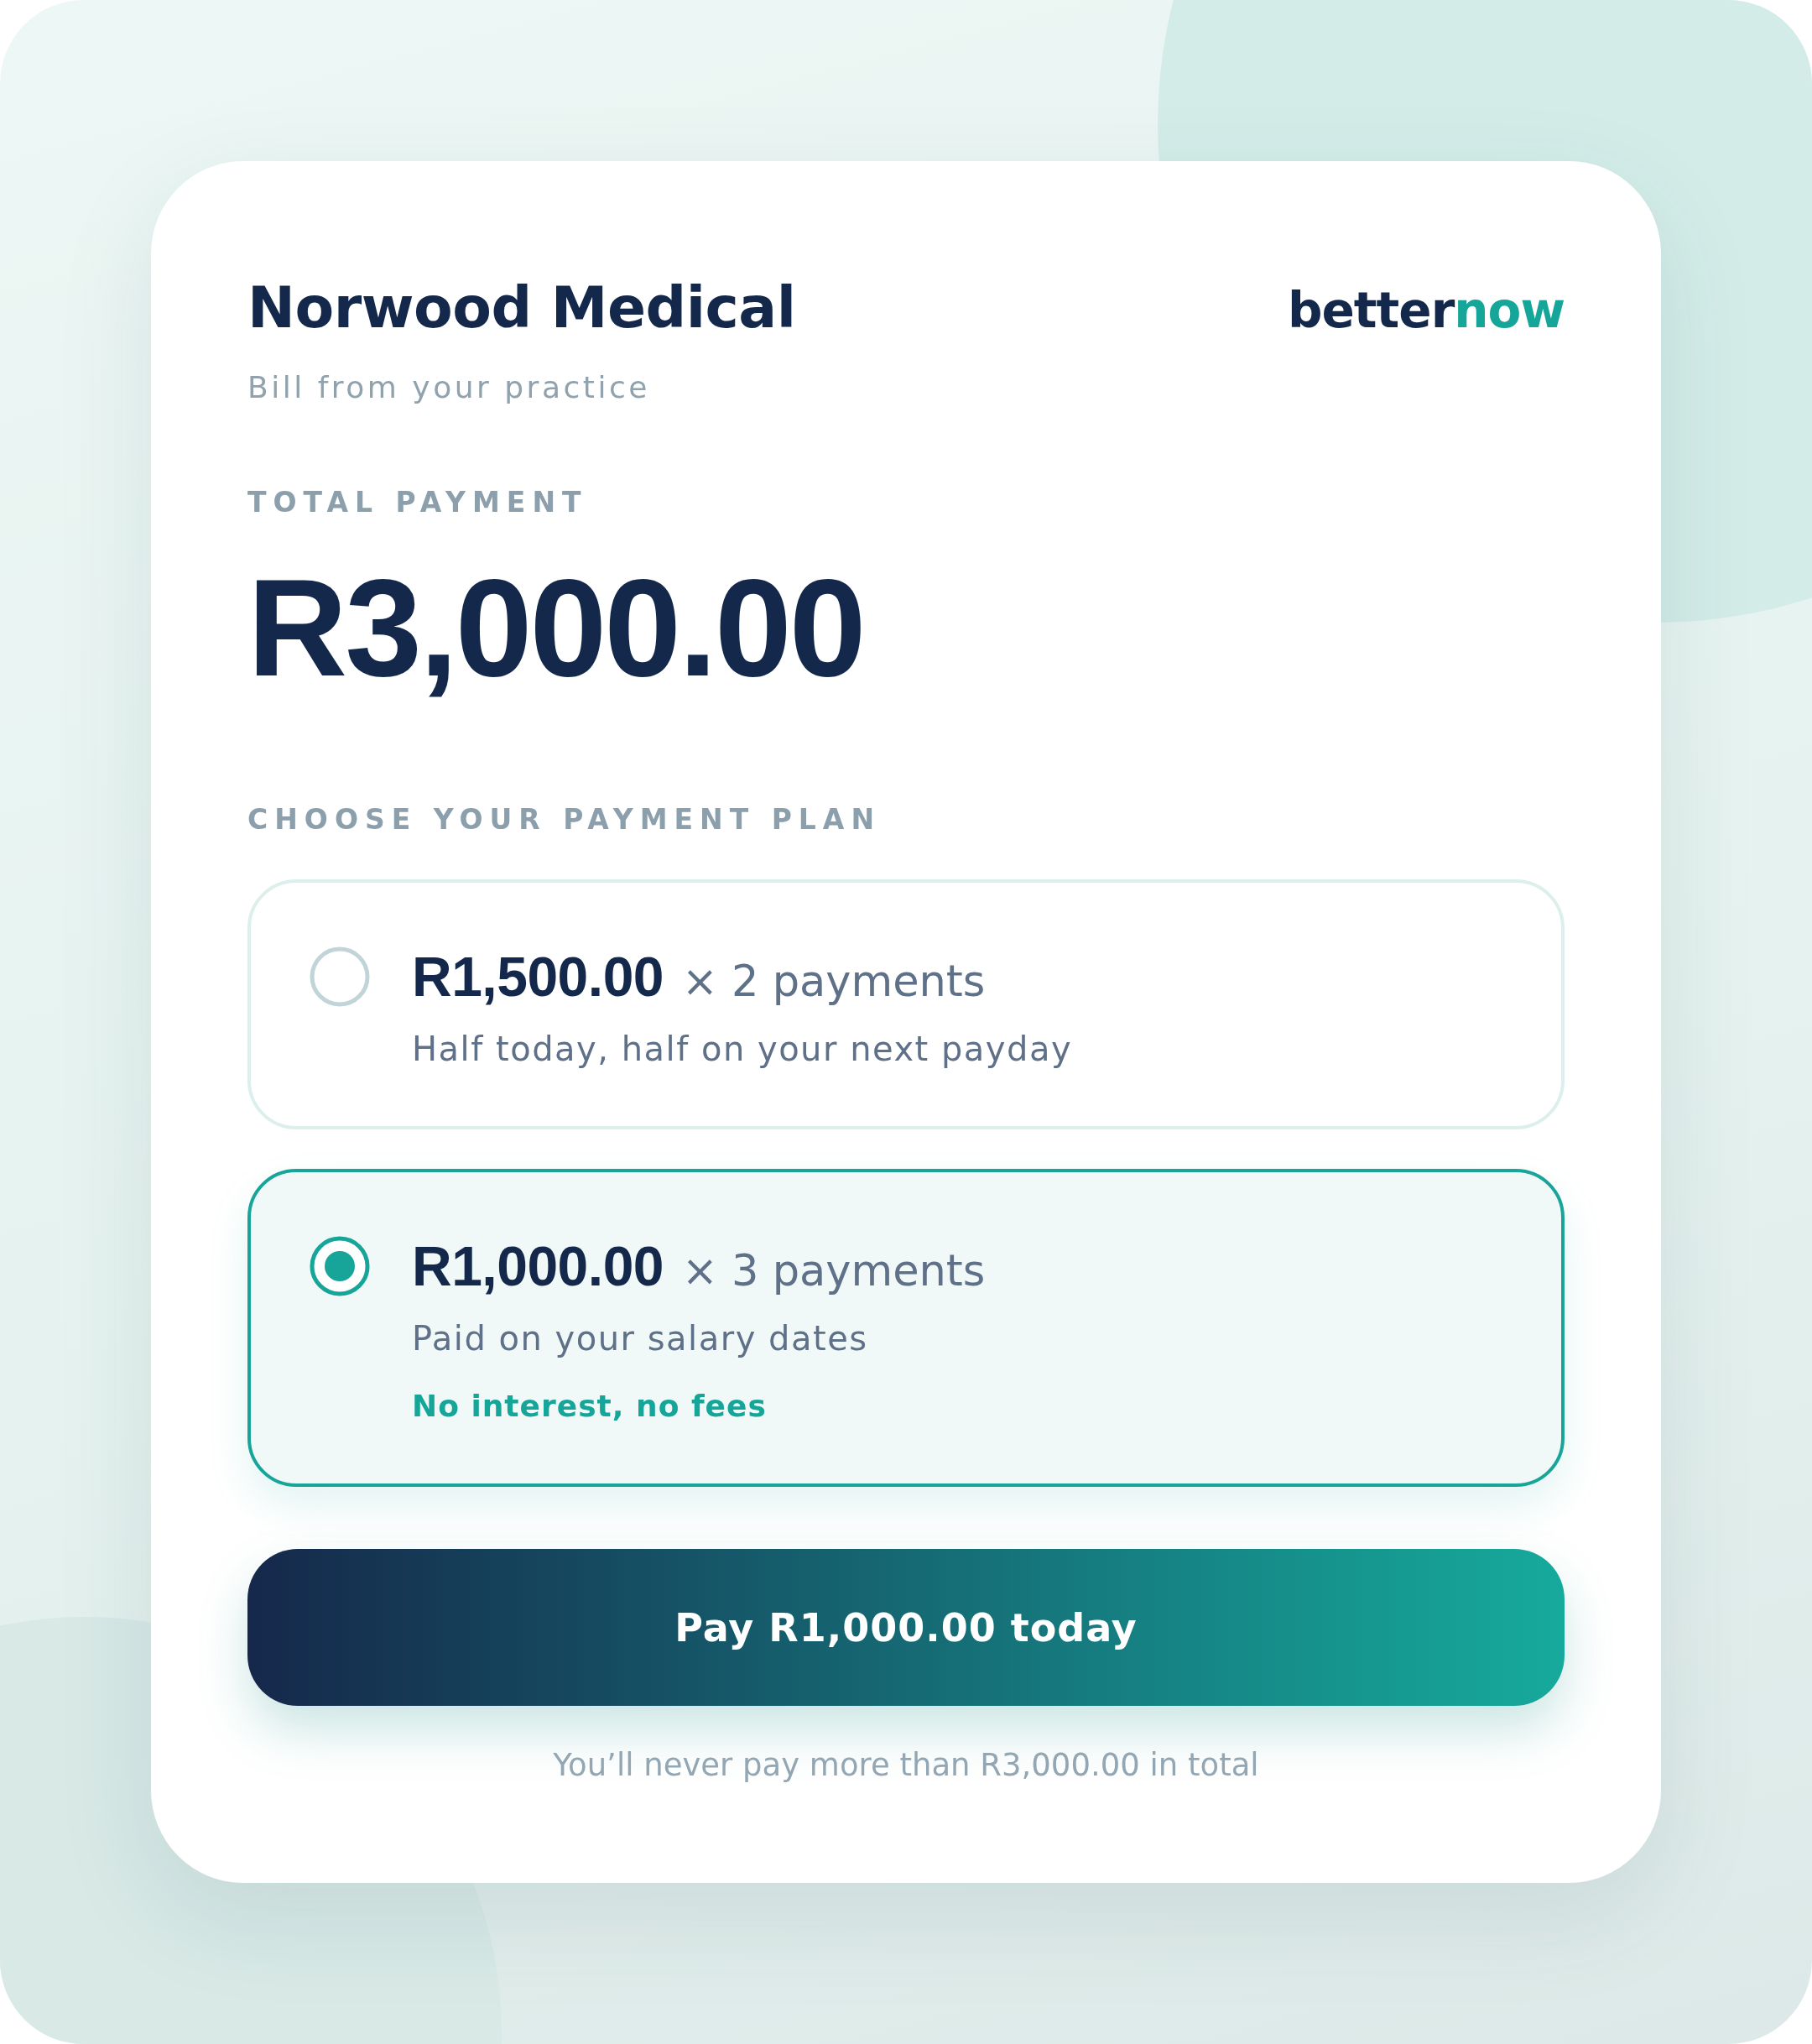 This screenshot has height=2044, width=1812. I want to click on plan-amount: R1,000.00, so click(538, 1267).